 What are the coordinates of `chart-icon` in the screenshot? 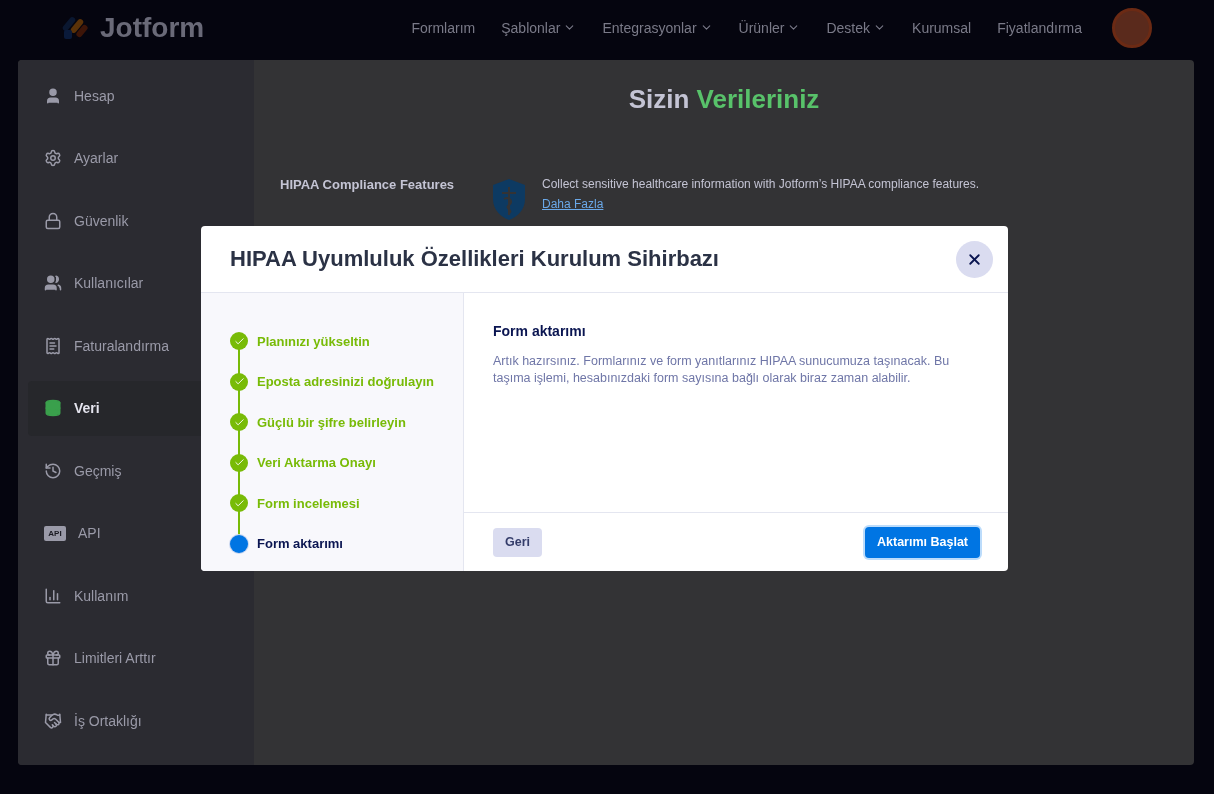 It's located at (53, 595).